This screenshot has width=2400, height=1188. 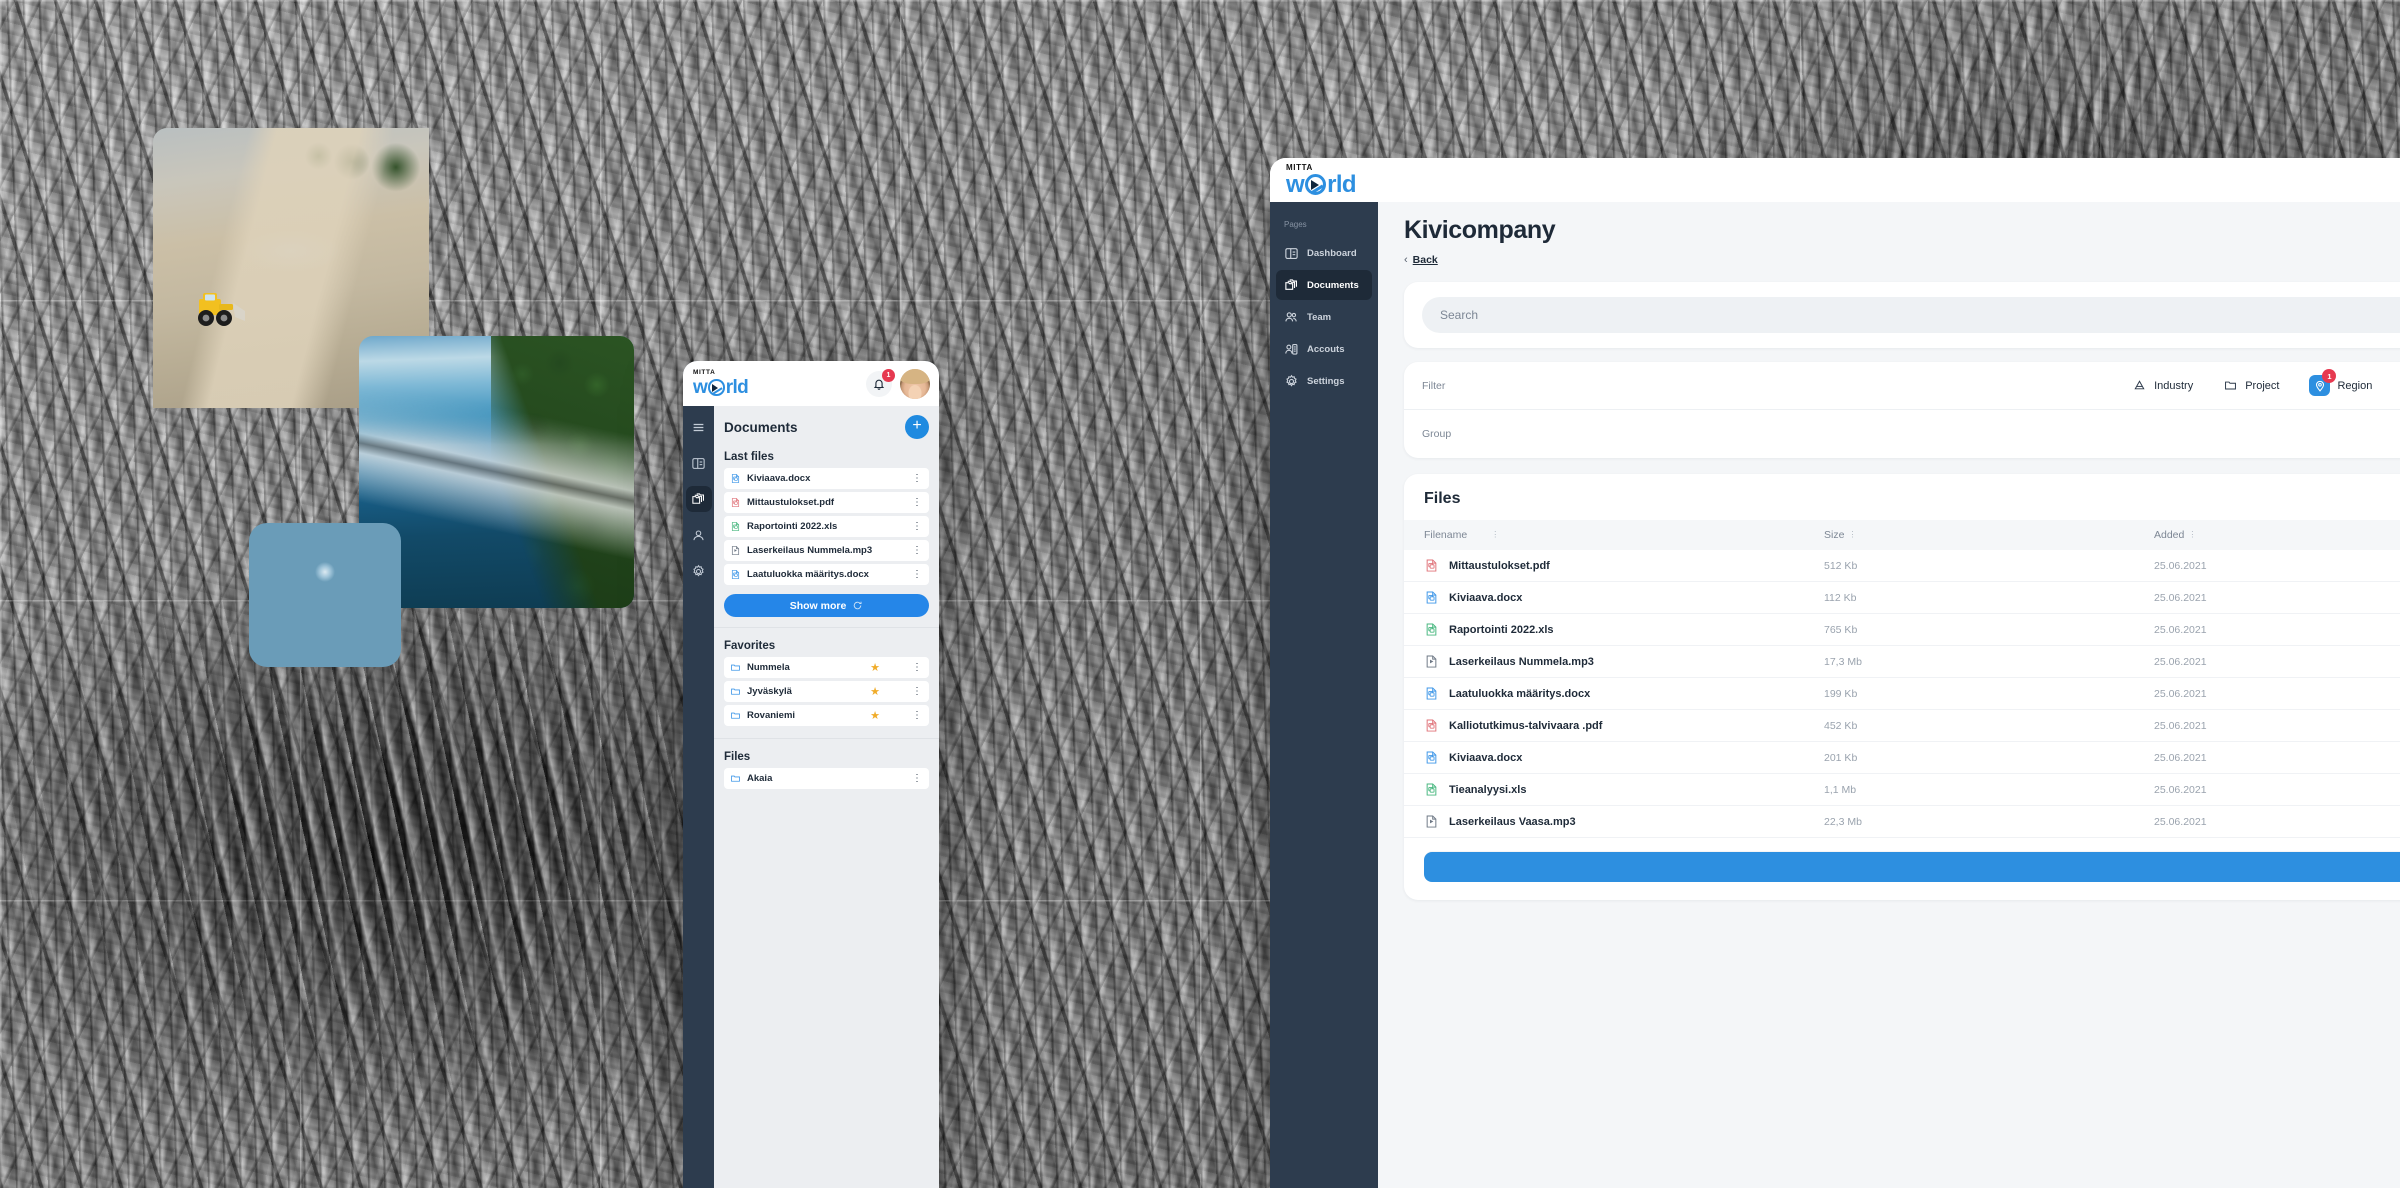 I want to click on table-row: Raportointi 2022.xls 765 Kb 25.06.2021, so click(x=1902, y=630).